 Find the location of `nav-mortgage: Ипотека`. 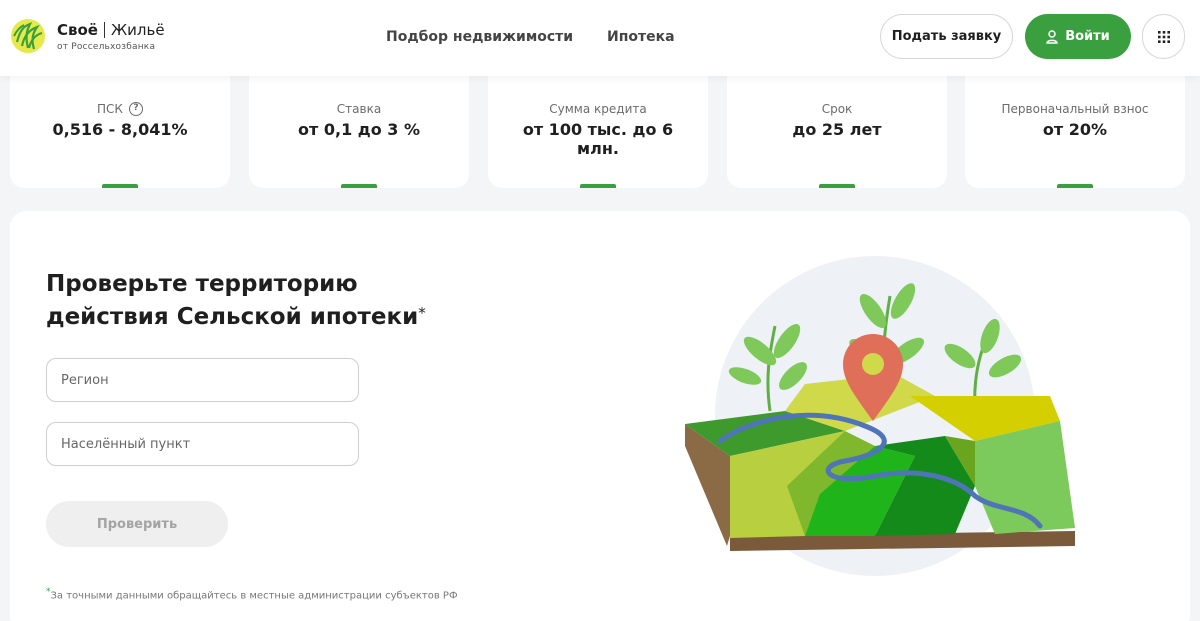

nav-mortgage: Ипотека is located at coordinates (641, 37).